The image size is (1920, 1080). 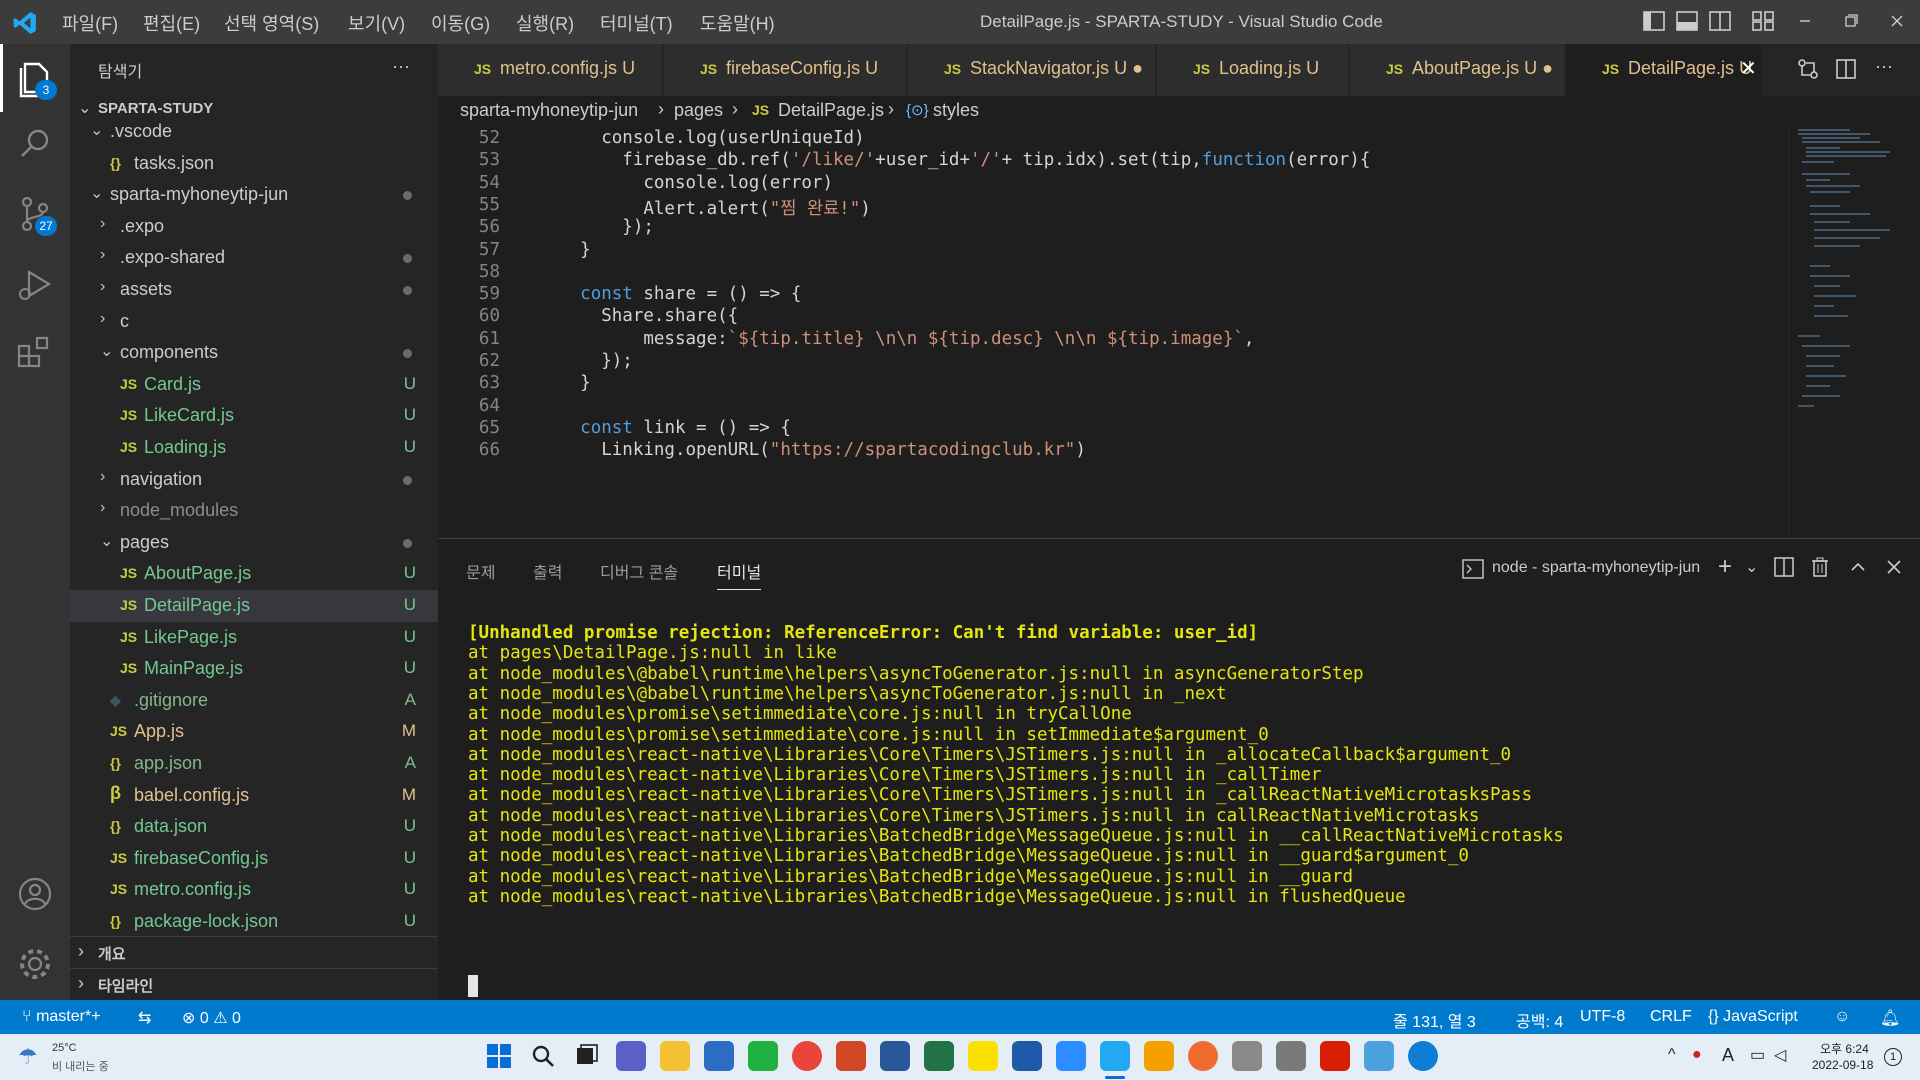 I want to click on bell-icon: 🔔︎, so click(x=1890, y=1018).